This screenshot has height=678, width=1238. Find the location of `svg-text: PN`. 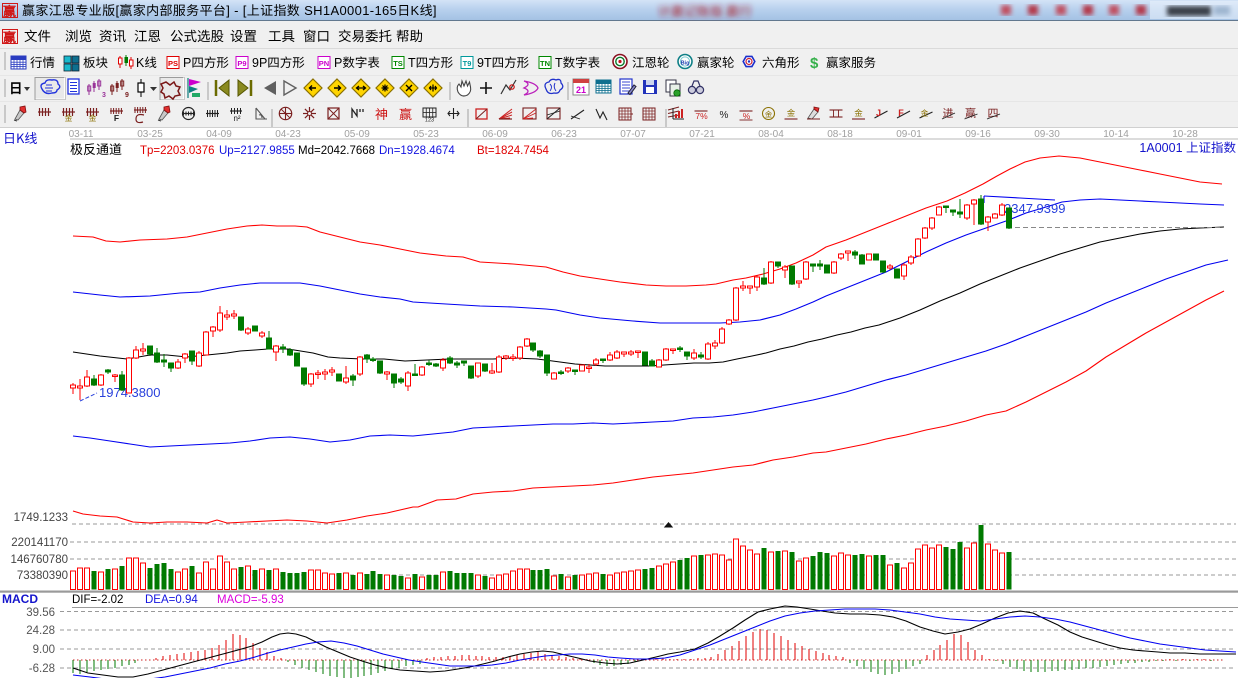

svg-text: PN is located at coordinates (324, 63).